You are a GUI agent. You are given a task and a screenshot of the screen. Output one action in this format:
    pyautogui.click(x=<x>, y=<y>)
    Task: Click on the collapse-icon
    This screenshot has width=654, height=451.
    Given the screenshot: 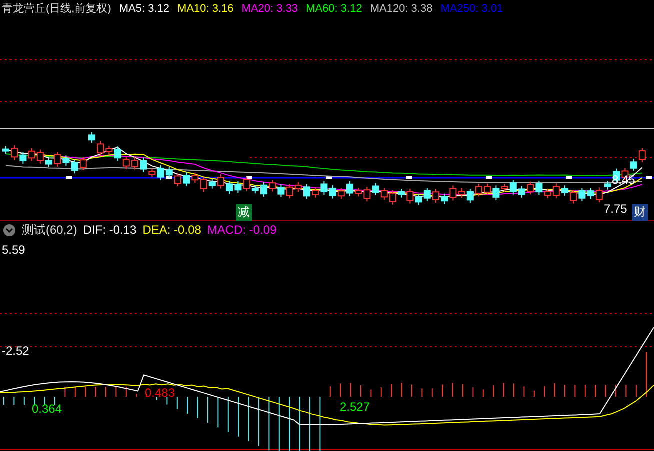 What is the action you would take?
    pyautogui.click(x=9, y=230)
    